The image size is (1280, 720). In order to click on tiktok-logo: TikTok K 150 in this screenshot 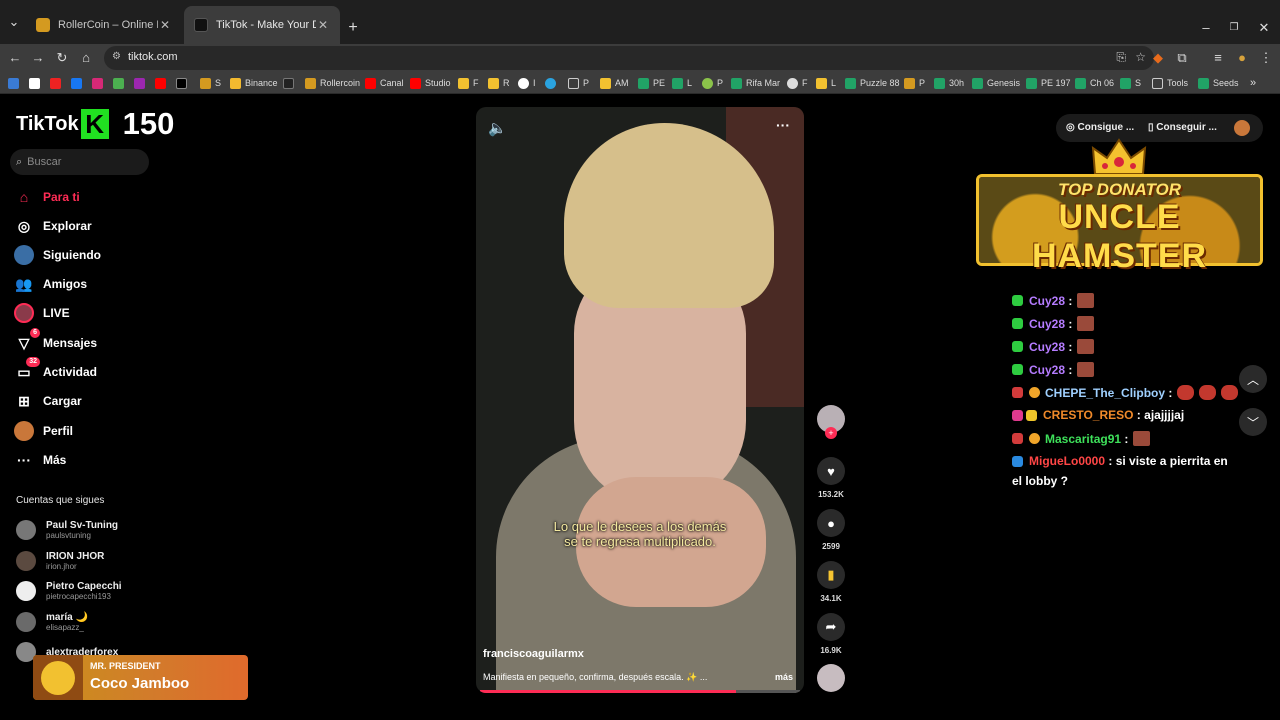, I will do `click(95, 124)`.